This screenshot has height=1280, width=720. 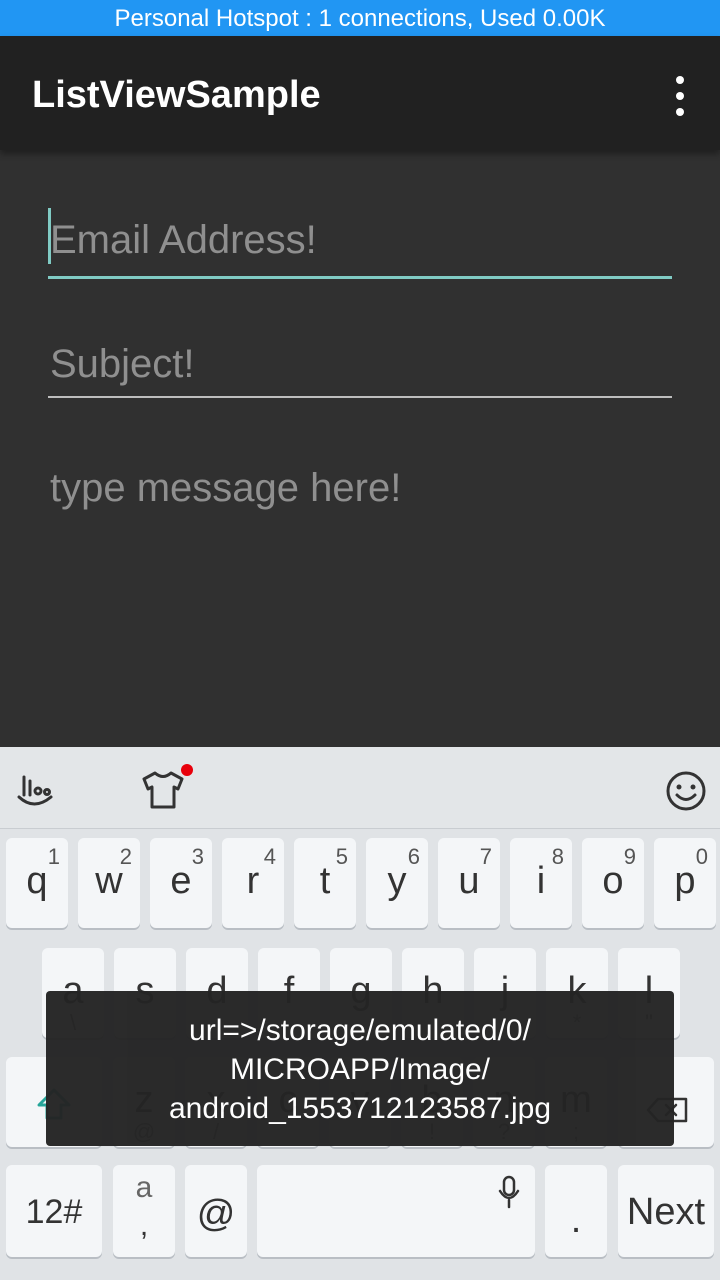 What do you see at coordinates (360, 368) in the screenshot?
I see `subject-field: Subject!` at bounding box center [360, 368].